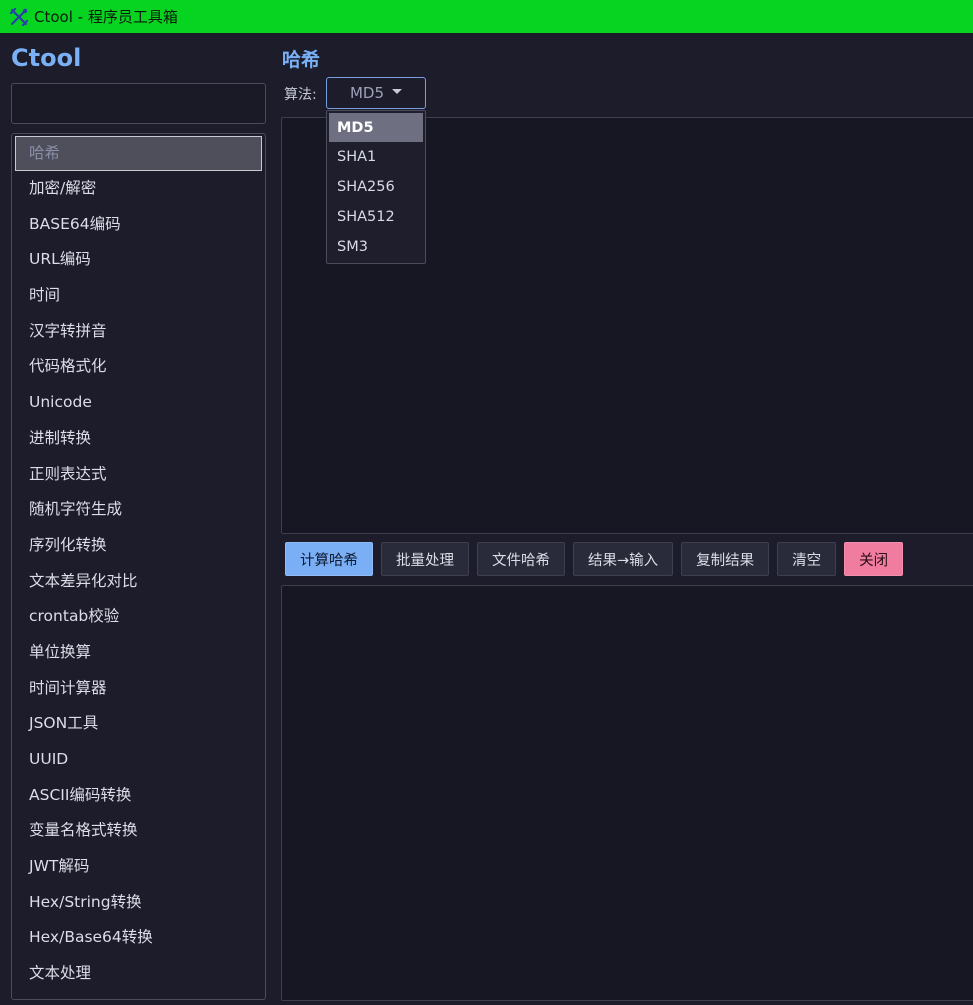  What do you see at coordinates (138, 724) in the screenshot?
I see `nav-item-json: JSON工具` at bounding box center [138, 724].